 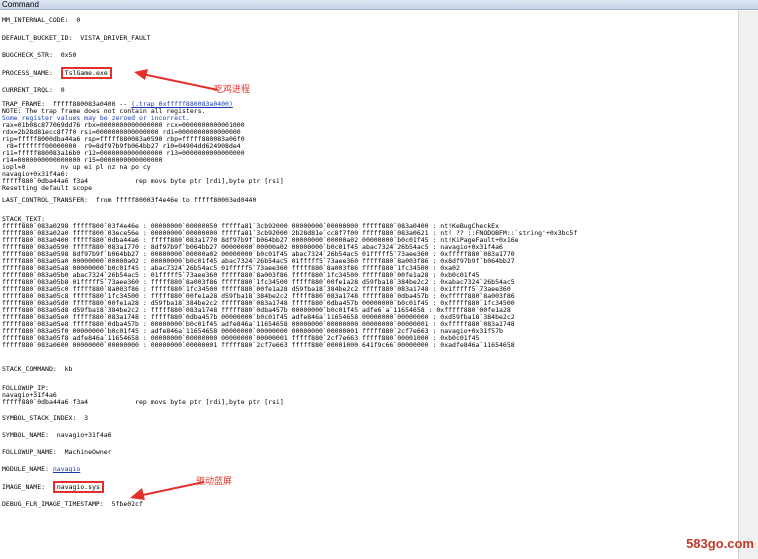 I want to click on output-line: CURRENT_IRQL: 0, so click(x=33, y=90).